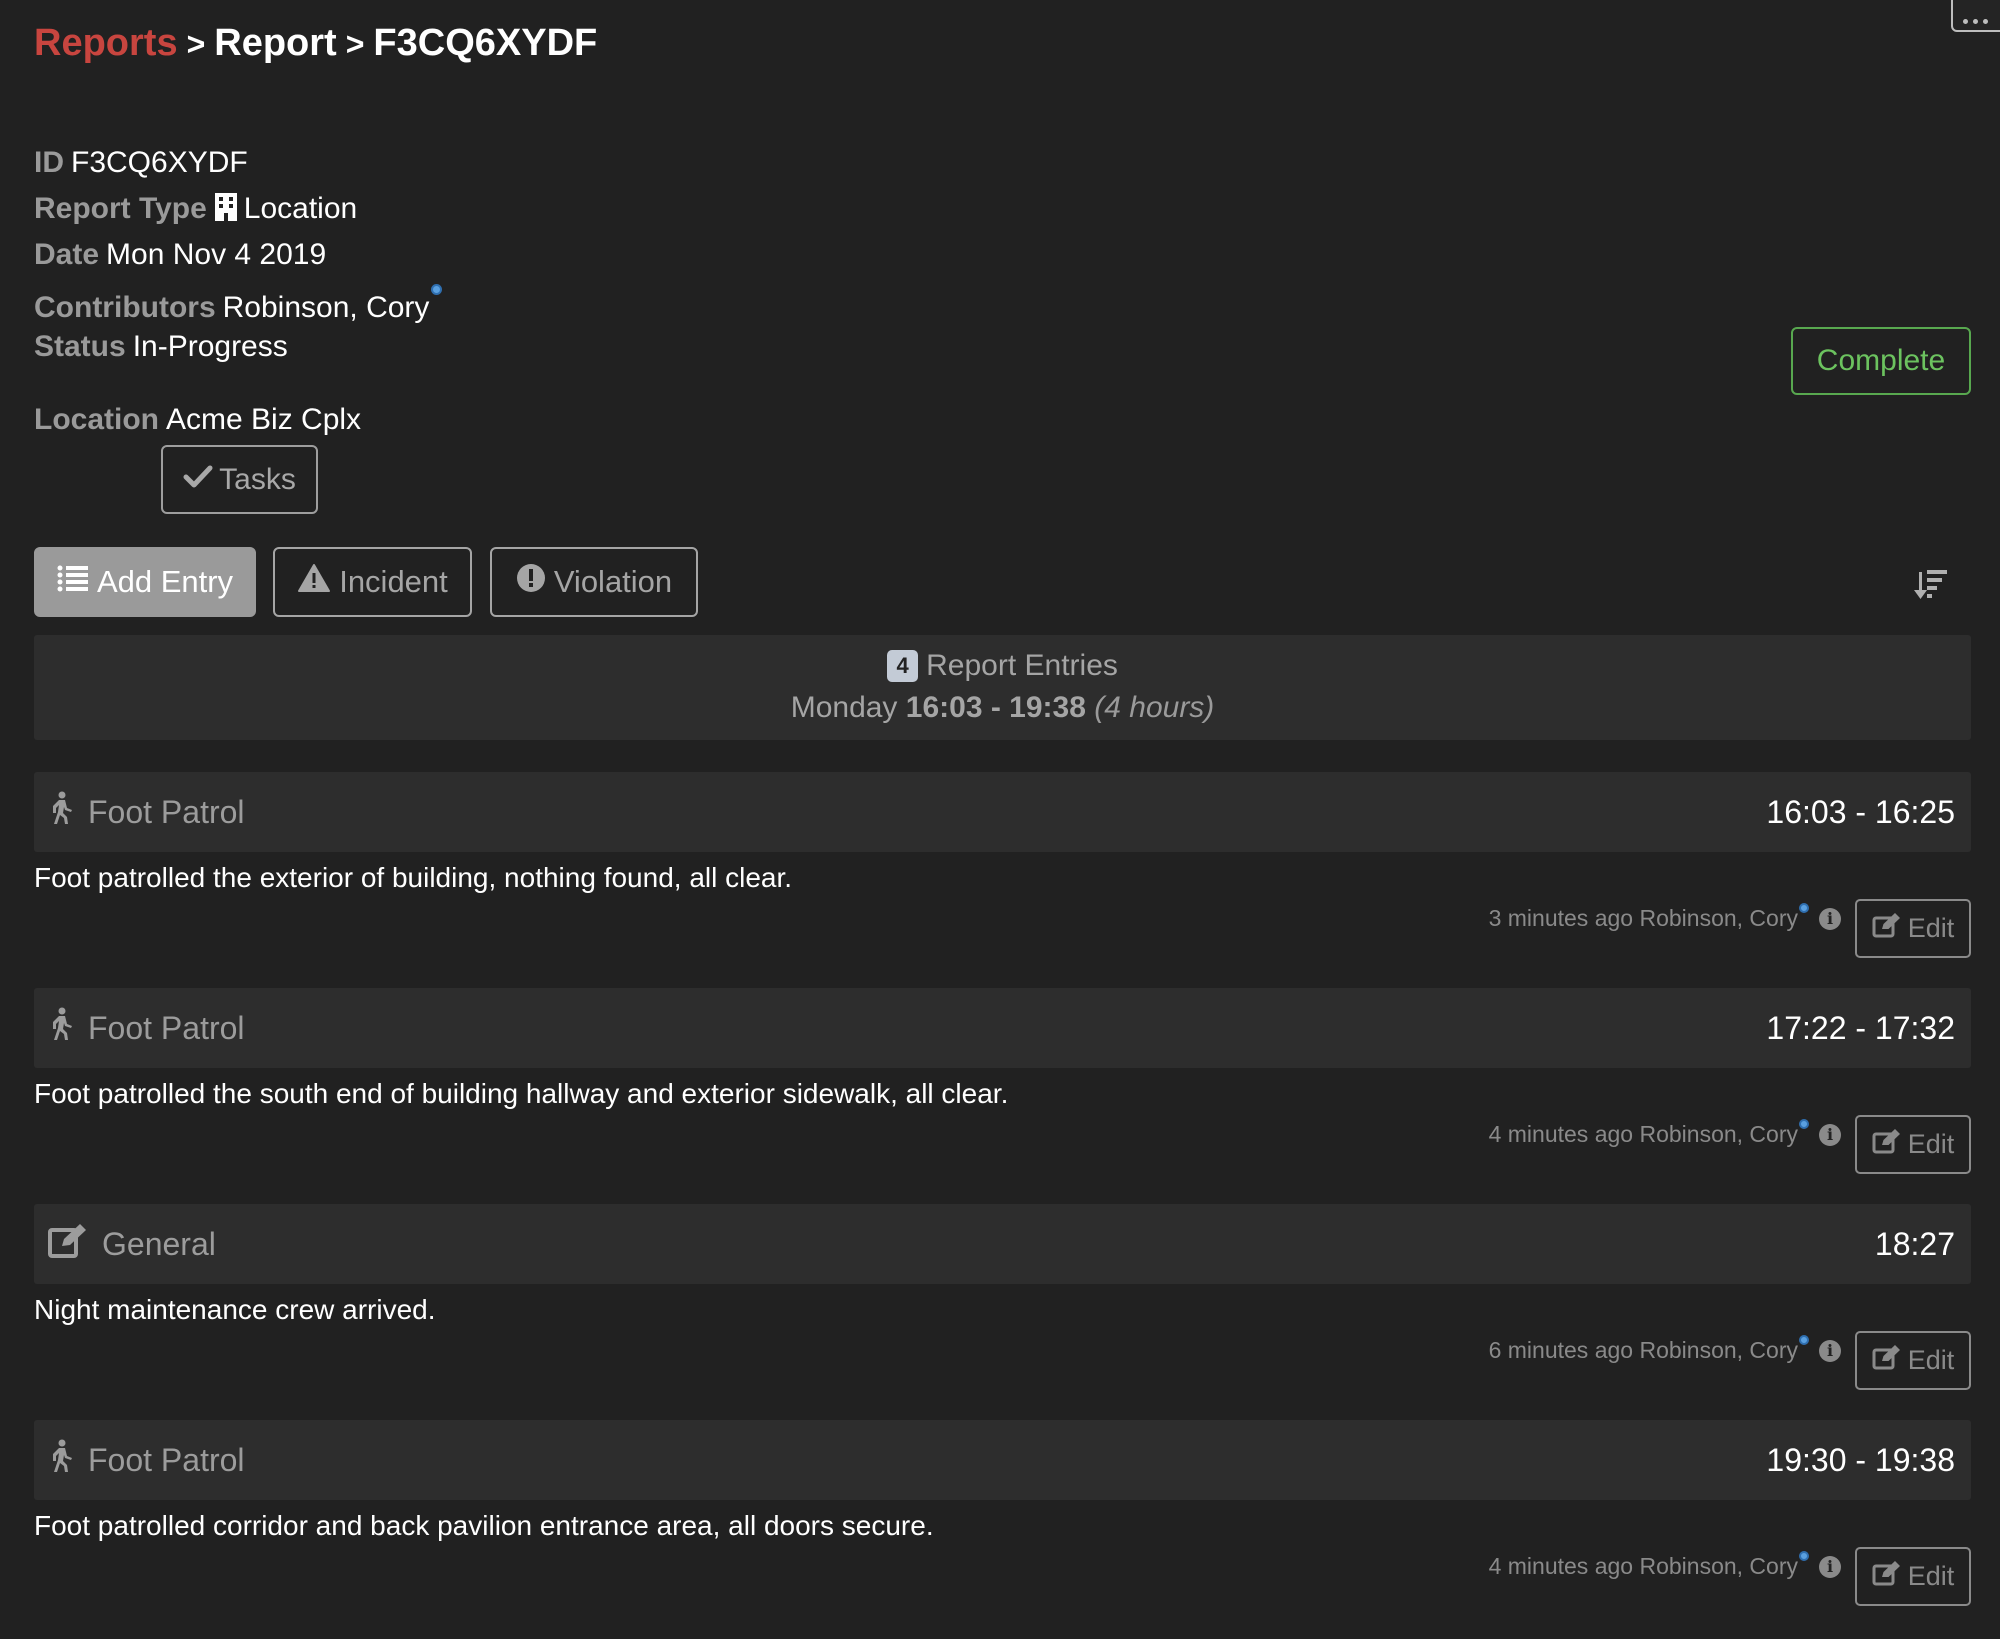 This screenshot has width=2000, height=1639. Describe the element at coordinates (159, 162) in the screenshot. I see `id-value: F3CQ6XYDF` at that location.